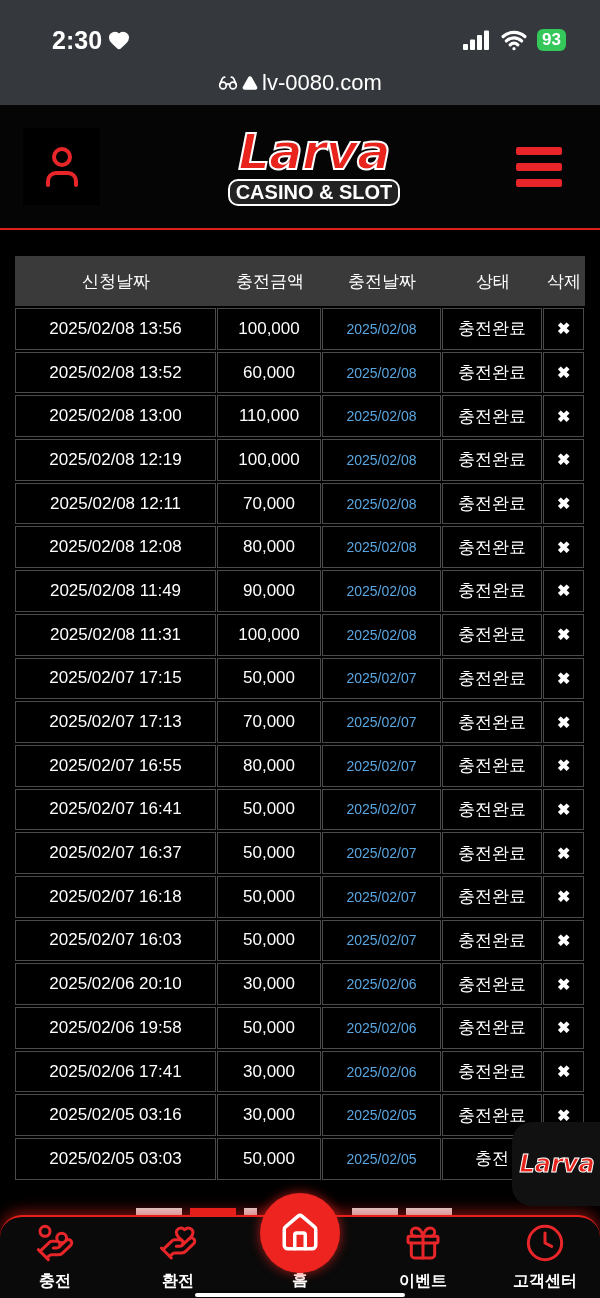 The image size is (600, 1298). I want to click on table-cell: 2025/02/06 20:10, so click(115, 984).